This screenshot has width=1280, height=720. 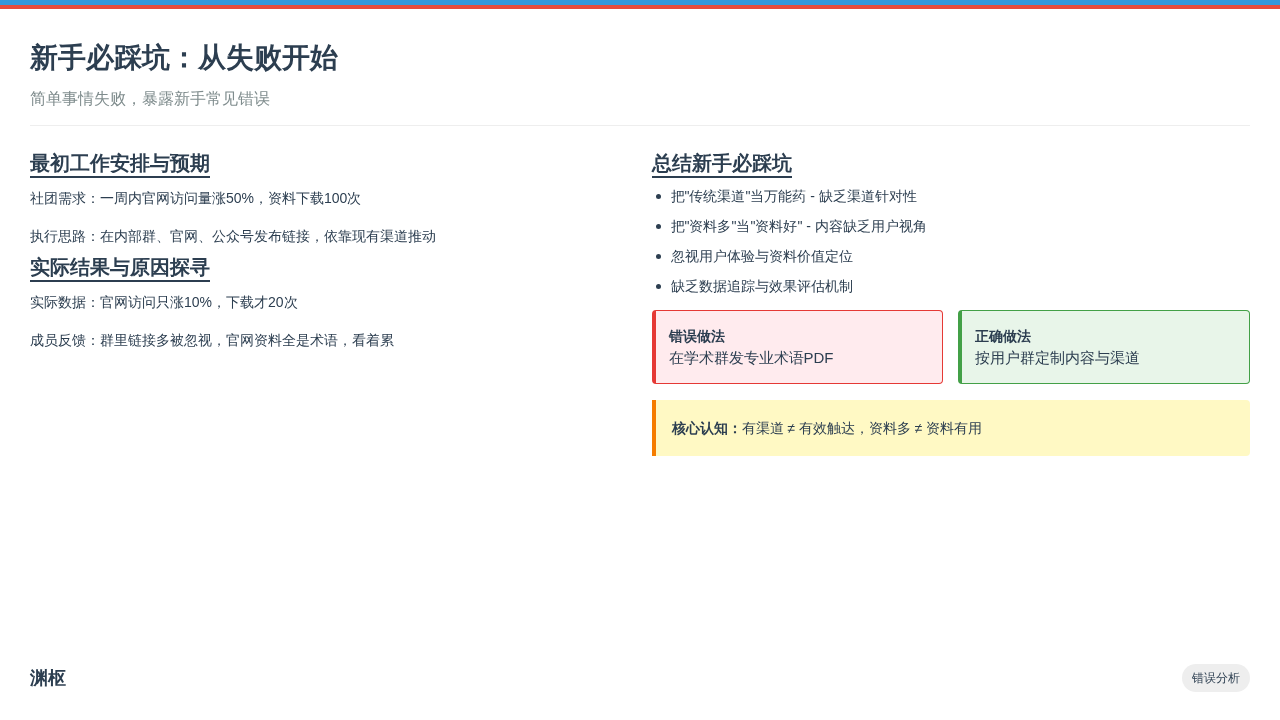 I want to click on card-text: 在学术群发专业术语PDF, so click(x=751, y=358).